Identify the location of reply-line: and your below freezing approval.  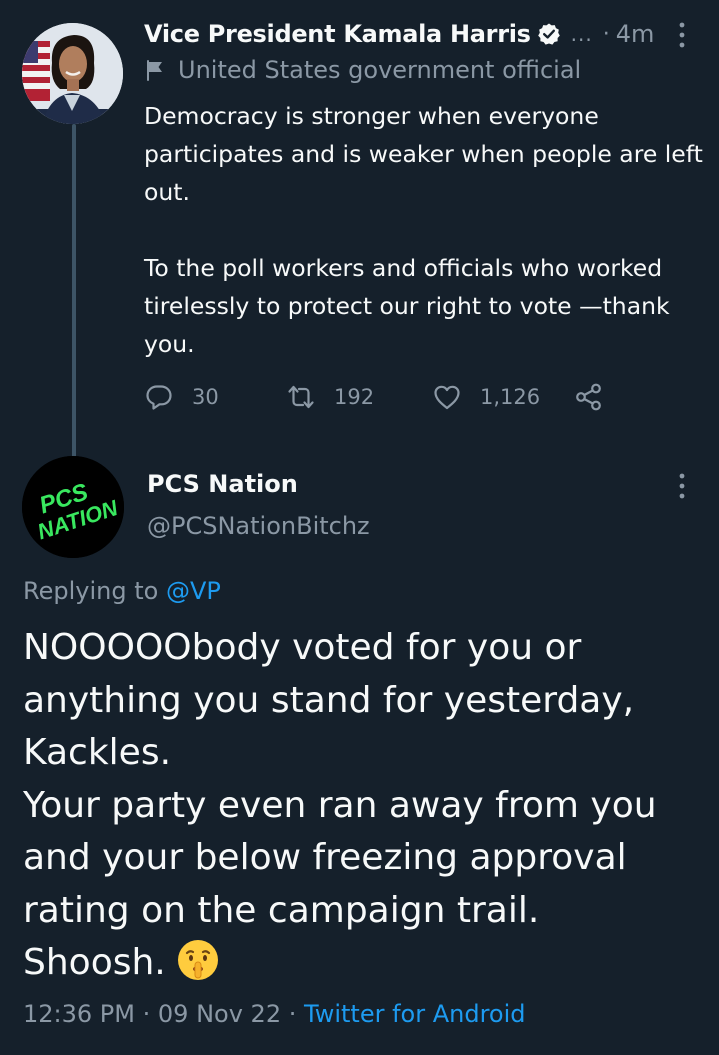
(325, 857).